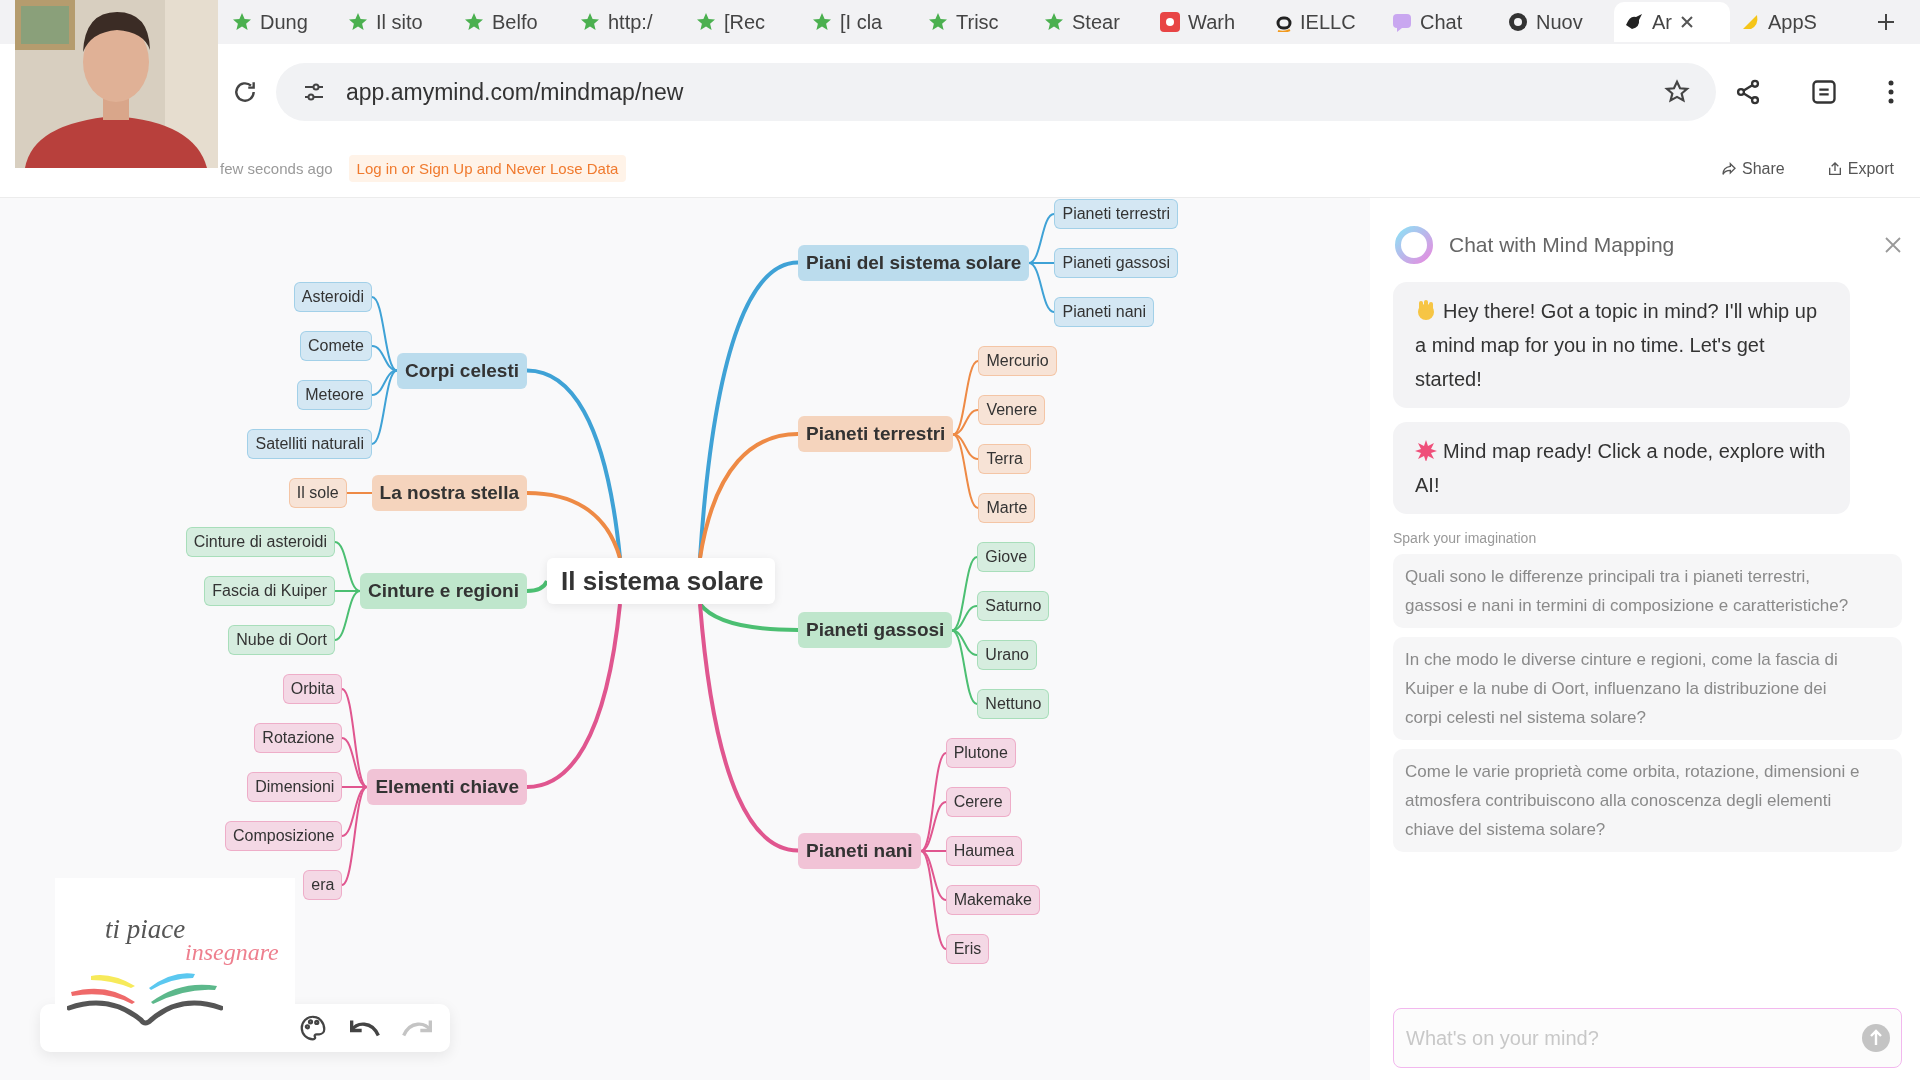  Describe the element at coordinates (396, 22) in the screenshot. I see `browser-tab: Il sito` at that location.